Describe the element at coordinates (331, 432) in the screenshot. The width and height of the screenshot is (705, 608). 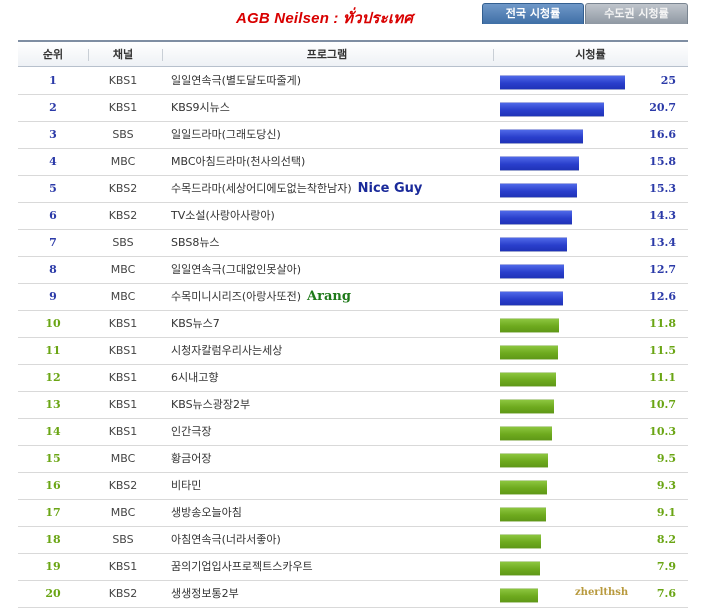
I see `program-cell: 인간극장` at that location.